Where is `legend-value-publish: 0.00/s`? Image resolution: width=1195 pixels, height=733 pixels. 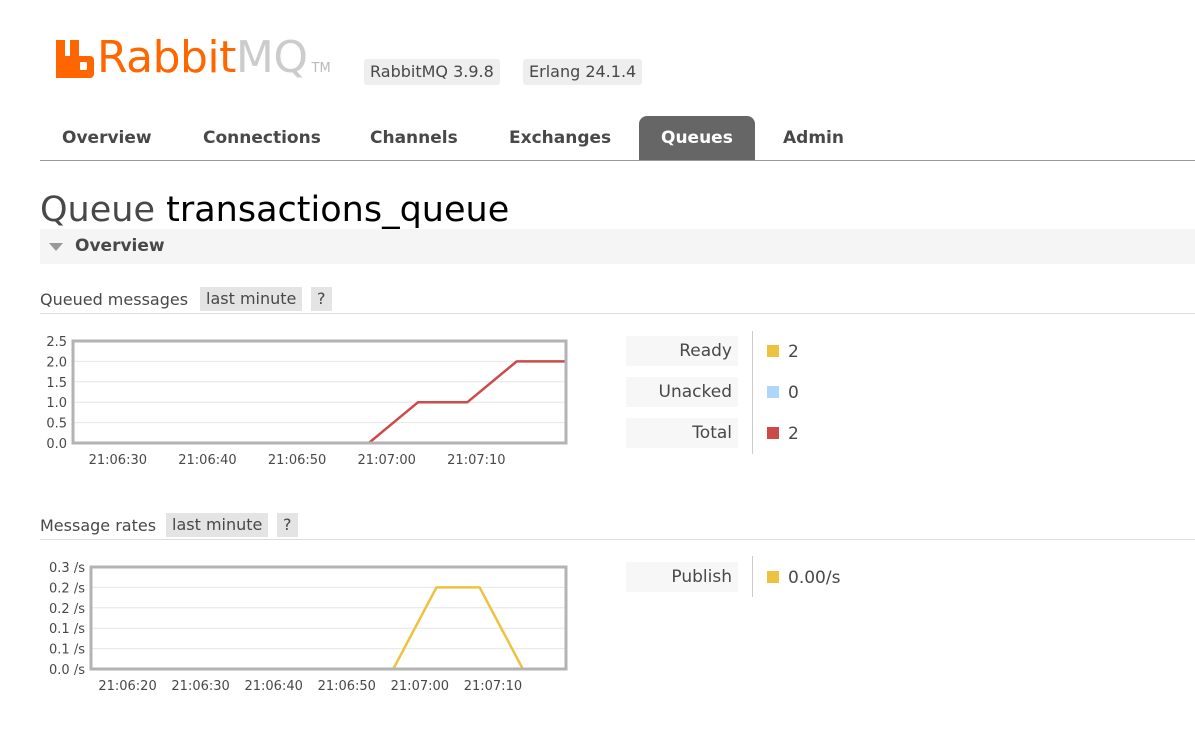
legend-value-publish: 0.00/s is located at coordinates (814, 578).